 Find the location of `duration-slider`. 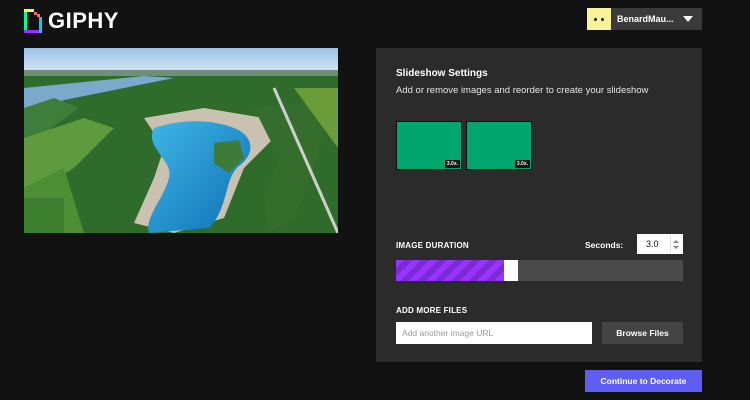

duration-slider is located at coordinates (539, 270).